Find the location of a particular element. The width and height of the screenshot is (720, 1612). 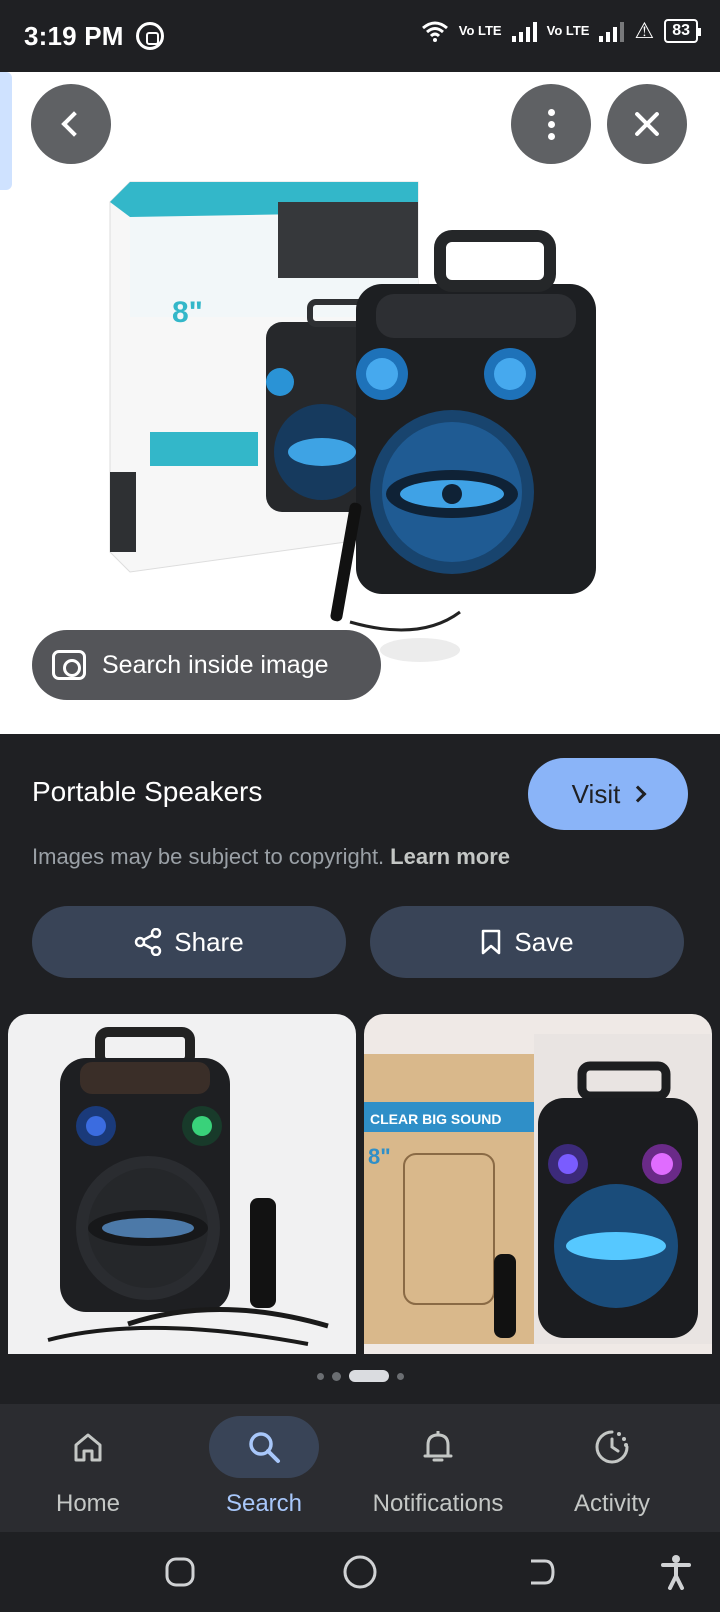

side-handle is located at coordinates (6, 131).